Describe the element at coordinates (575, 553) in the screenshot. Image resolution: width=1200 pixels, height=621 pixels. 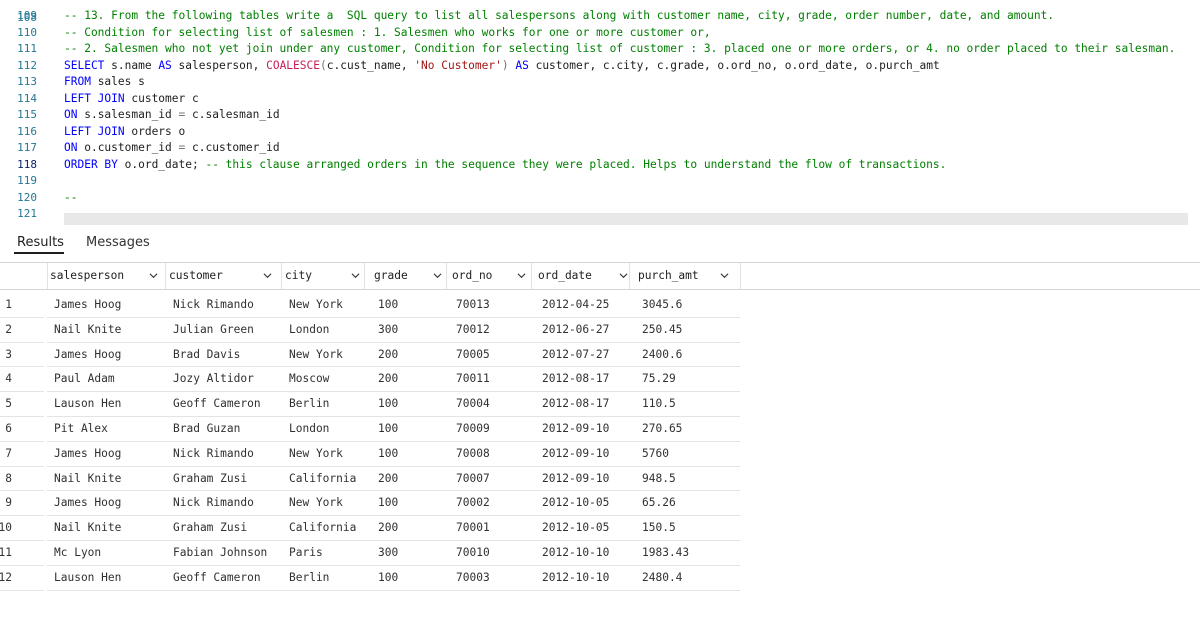
I see `cell-ord-date: 2012-10-10` at that location.